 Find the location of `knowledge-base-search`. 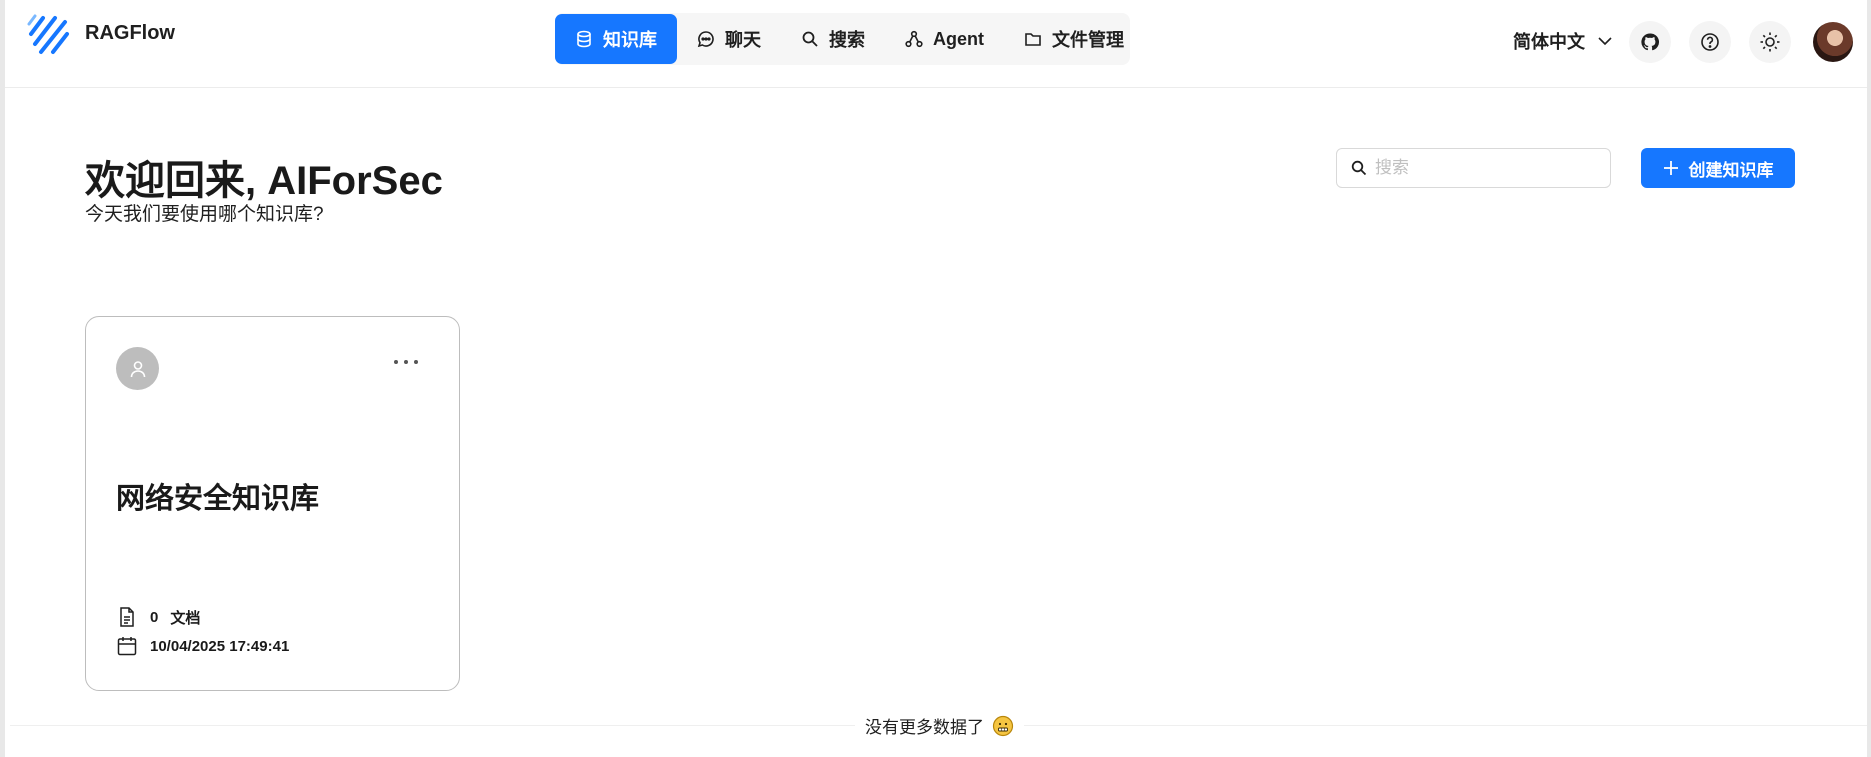

knowledge-base-search is located at coordinates (1473, 168).